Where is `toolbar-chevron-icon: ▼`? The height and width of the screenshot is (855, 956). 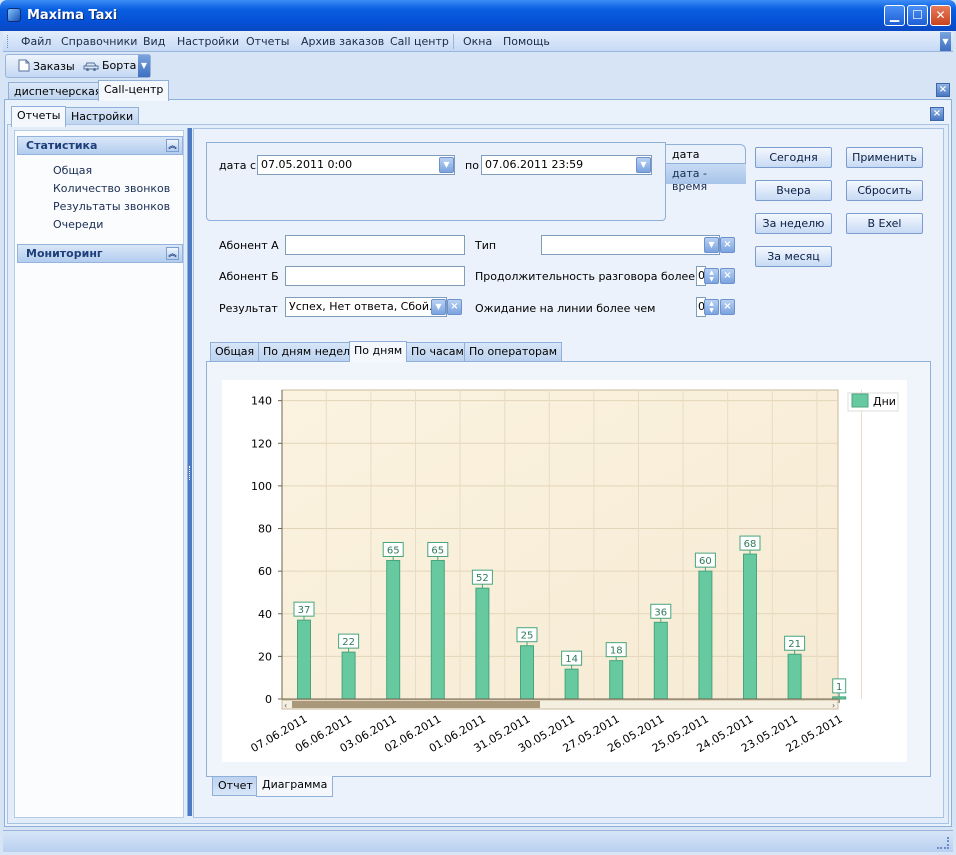 toolbar-chevron-icon: ▼ is located at coordinates (144, 66).